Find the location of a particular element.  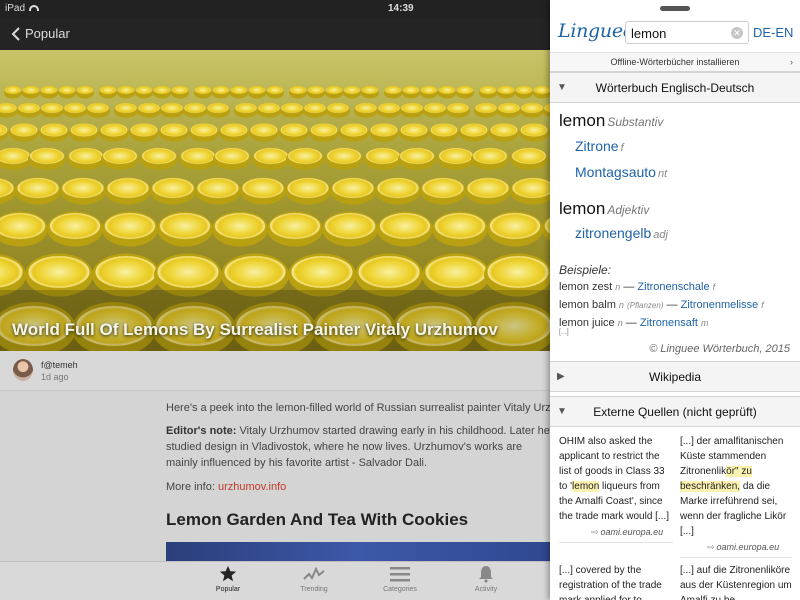

offline-dictionaries-row: Offline-Wörterbücher installieren › is located at coordinates (675, 62).